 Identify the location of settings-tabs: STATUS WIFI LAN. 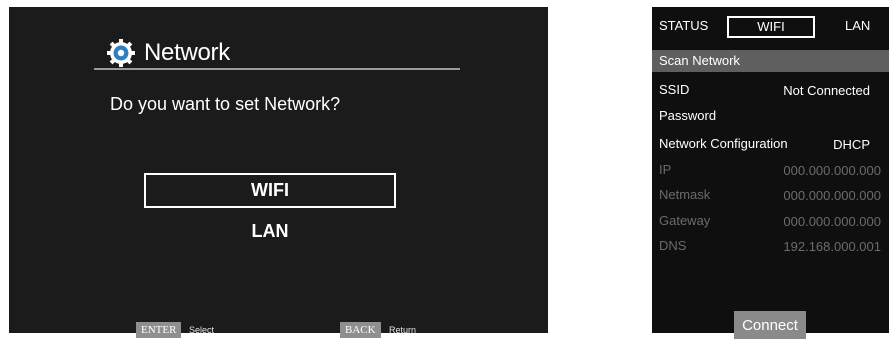
(770, 26).